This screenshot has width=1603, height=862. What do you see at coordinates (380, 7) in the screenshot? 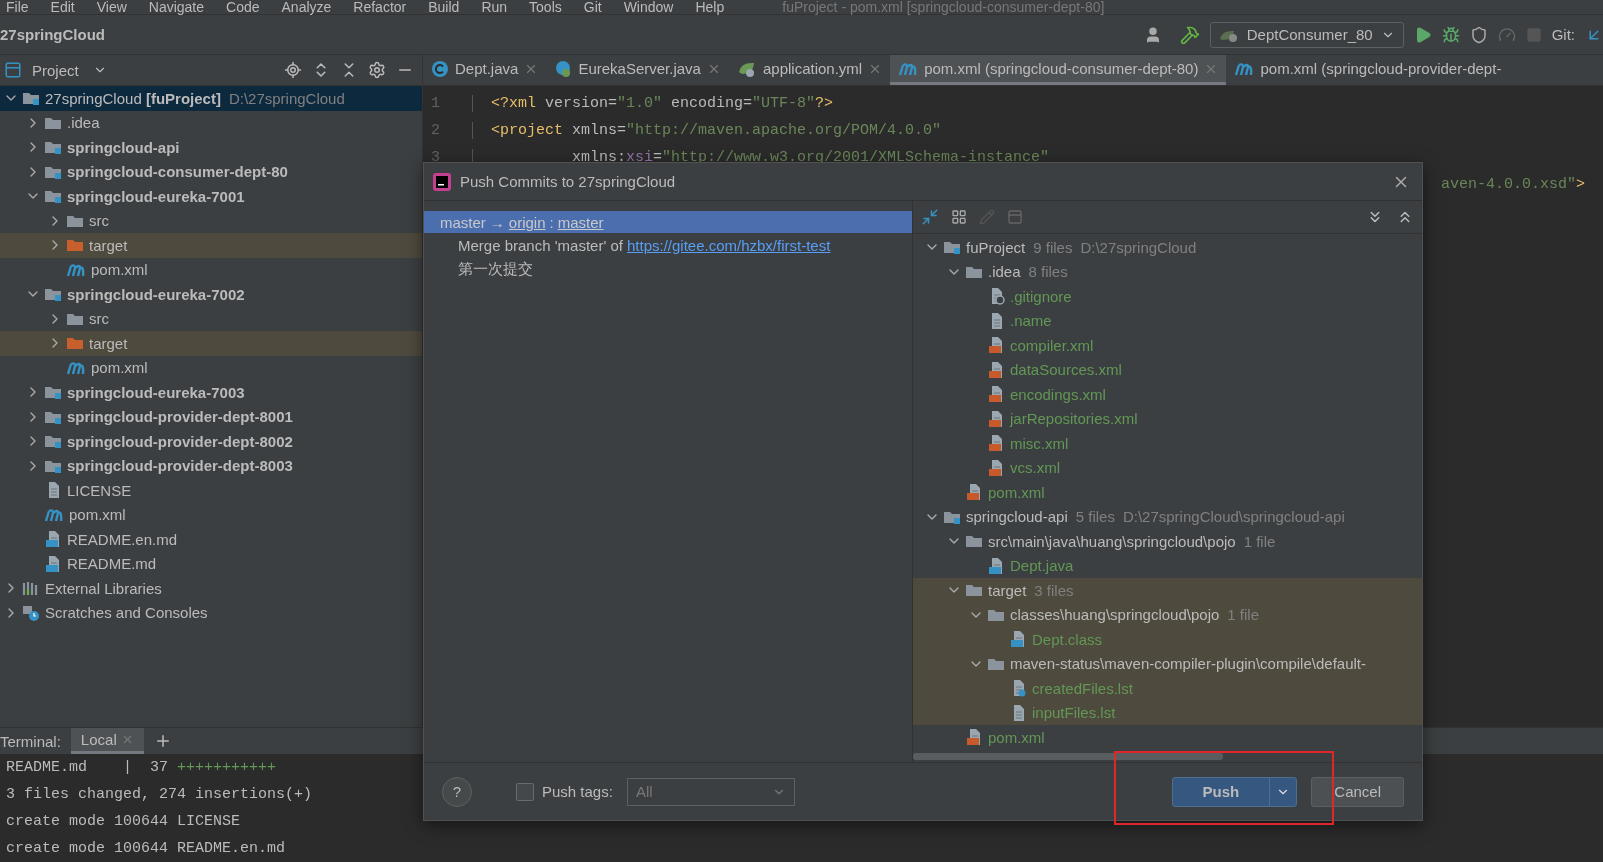
I see `menu-item: Refactor` at bounding box center [380, 7].